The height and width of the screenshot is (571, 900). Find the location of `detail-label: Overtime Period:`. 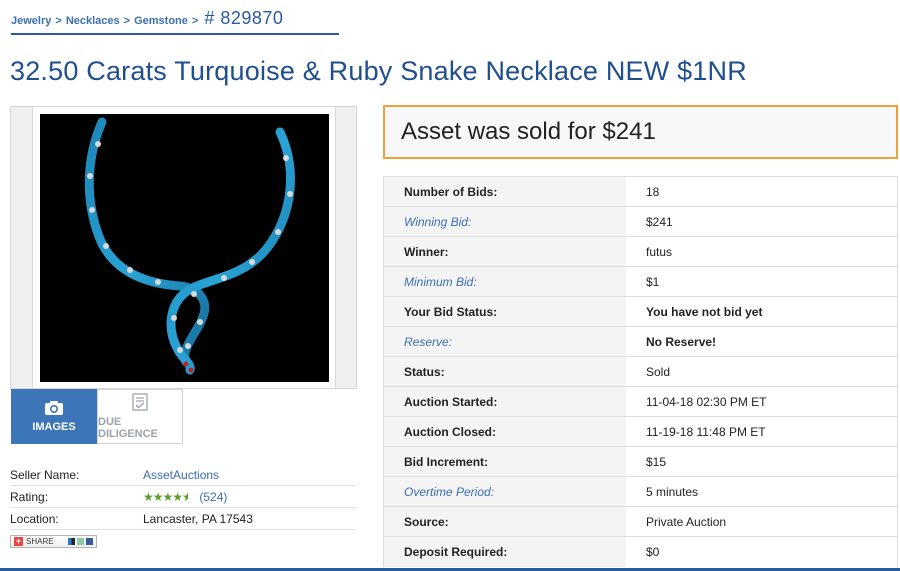

detail-label: Overtime Period: is located at coordinates (505, 491).